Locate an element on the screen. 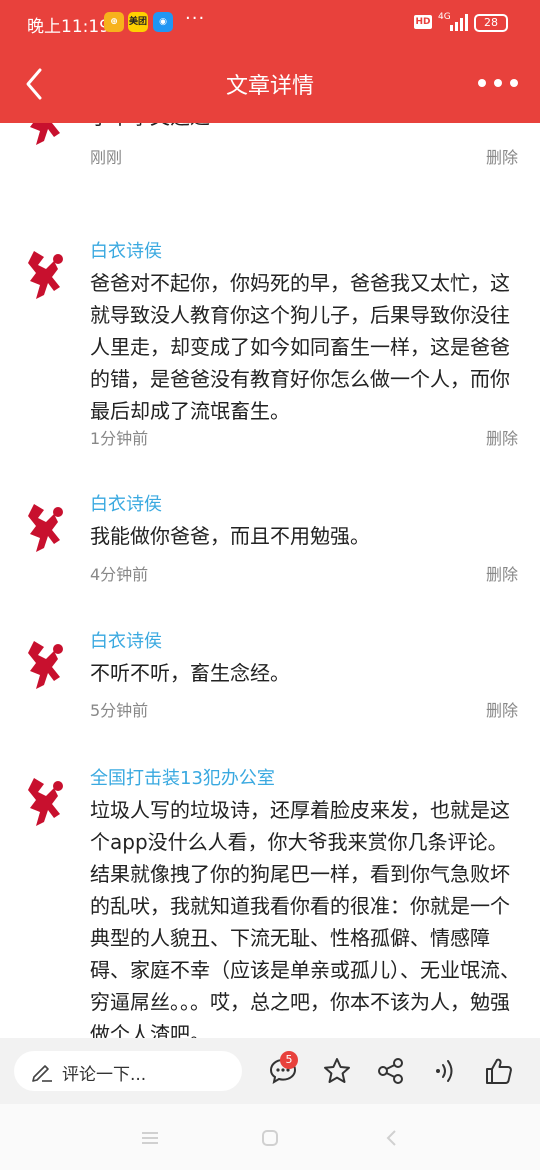 The width and height of the screenshot is (540, 1170). comment-time: 4分钟前 is located at coordinates (119, 574).